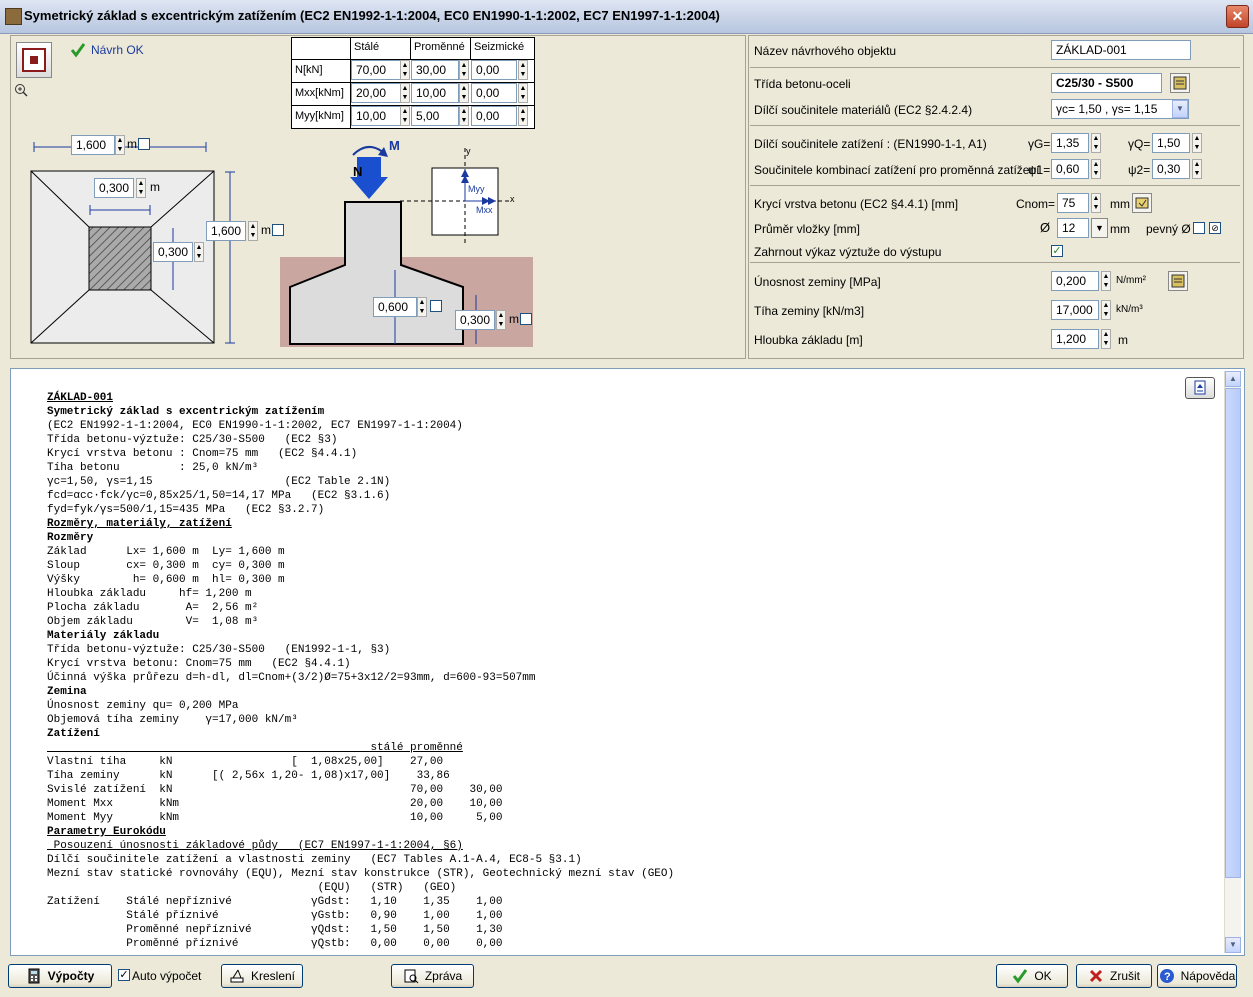 This screenshot has height=997, width=1253. I want to click on report-scrollbar: ▲ ▼, so click(1232, 662).